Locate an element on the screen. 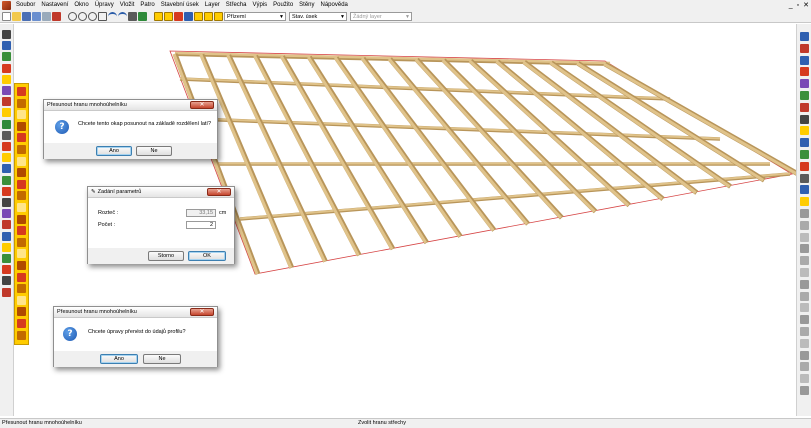 The height and width of the screenshot is (428, 811). open-icon is located at coordinates (16, 16).